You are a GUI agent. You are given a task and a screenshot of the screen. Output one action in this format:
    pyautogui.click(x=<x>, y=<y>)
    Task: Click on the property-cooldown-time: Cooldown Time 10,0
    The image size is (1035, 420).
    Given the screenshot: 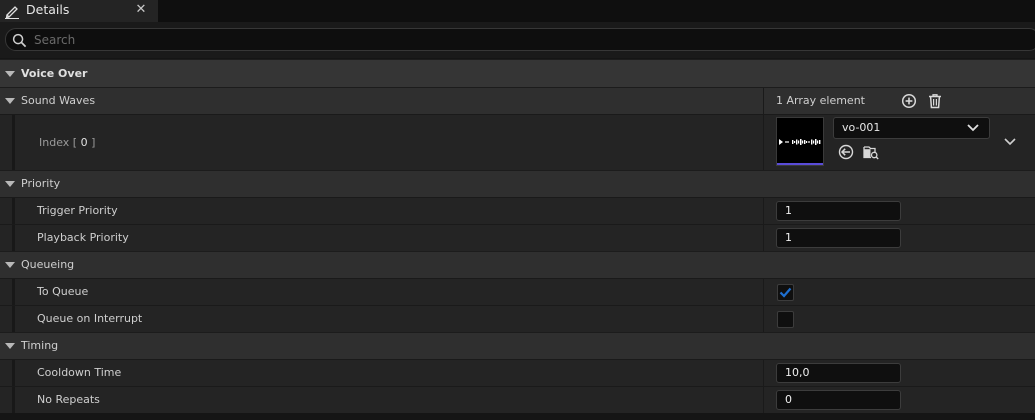 What is the action you would take?
    pyautogui.click(x=517, y=372)
    